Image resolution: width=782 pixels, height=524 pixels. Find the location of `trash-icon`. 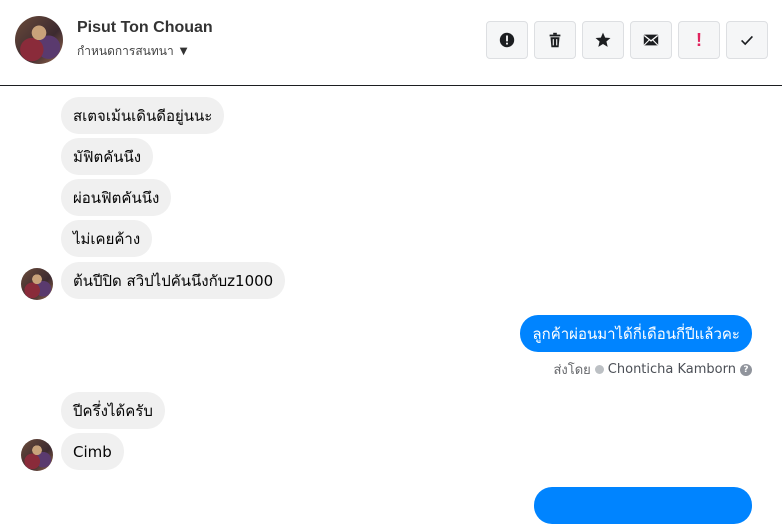

trash-icon is located at coordinates (555, 40).